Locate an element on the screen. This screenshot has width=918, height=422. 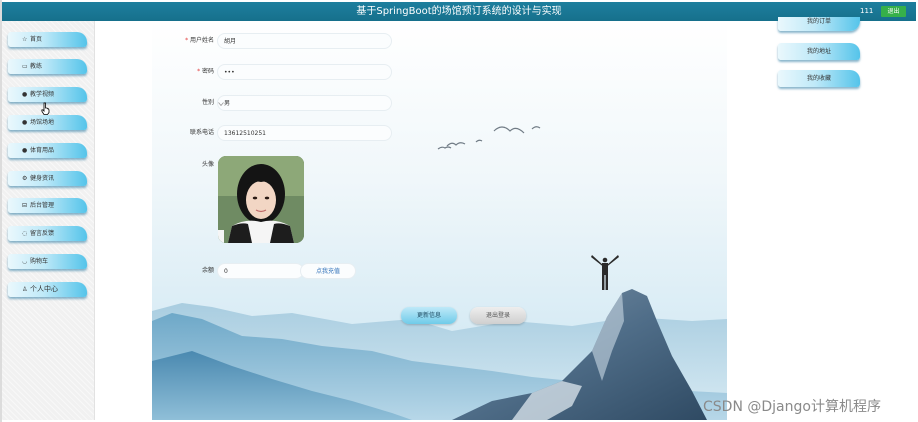
sidebar-item-feedback: ◌ 留言反馈 is located at coordinates (47, 233).